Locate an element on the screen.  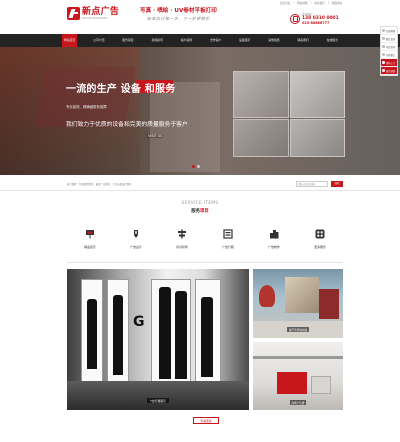
nav-item-equipment: 设备展示 is located at coordinates (244, 40).